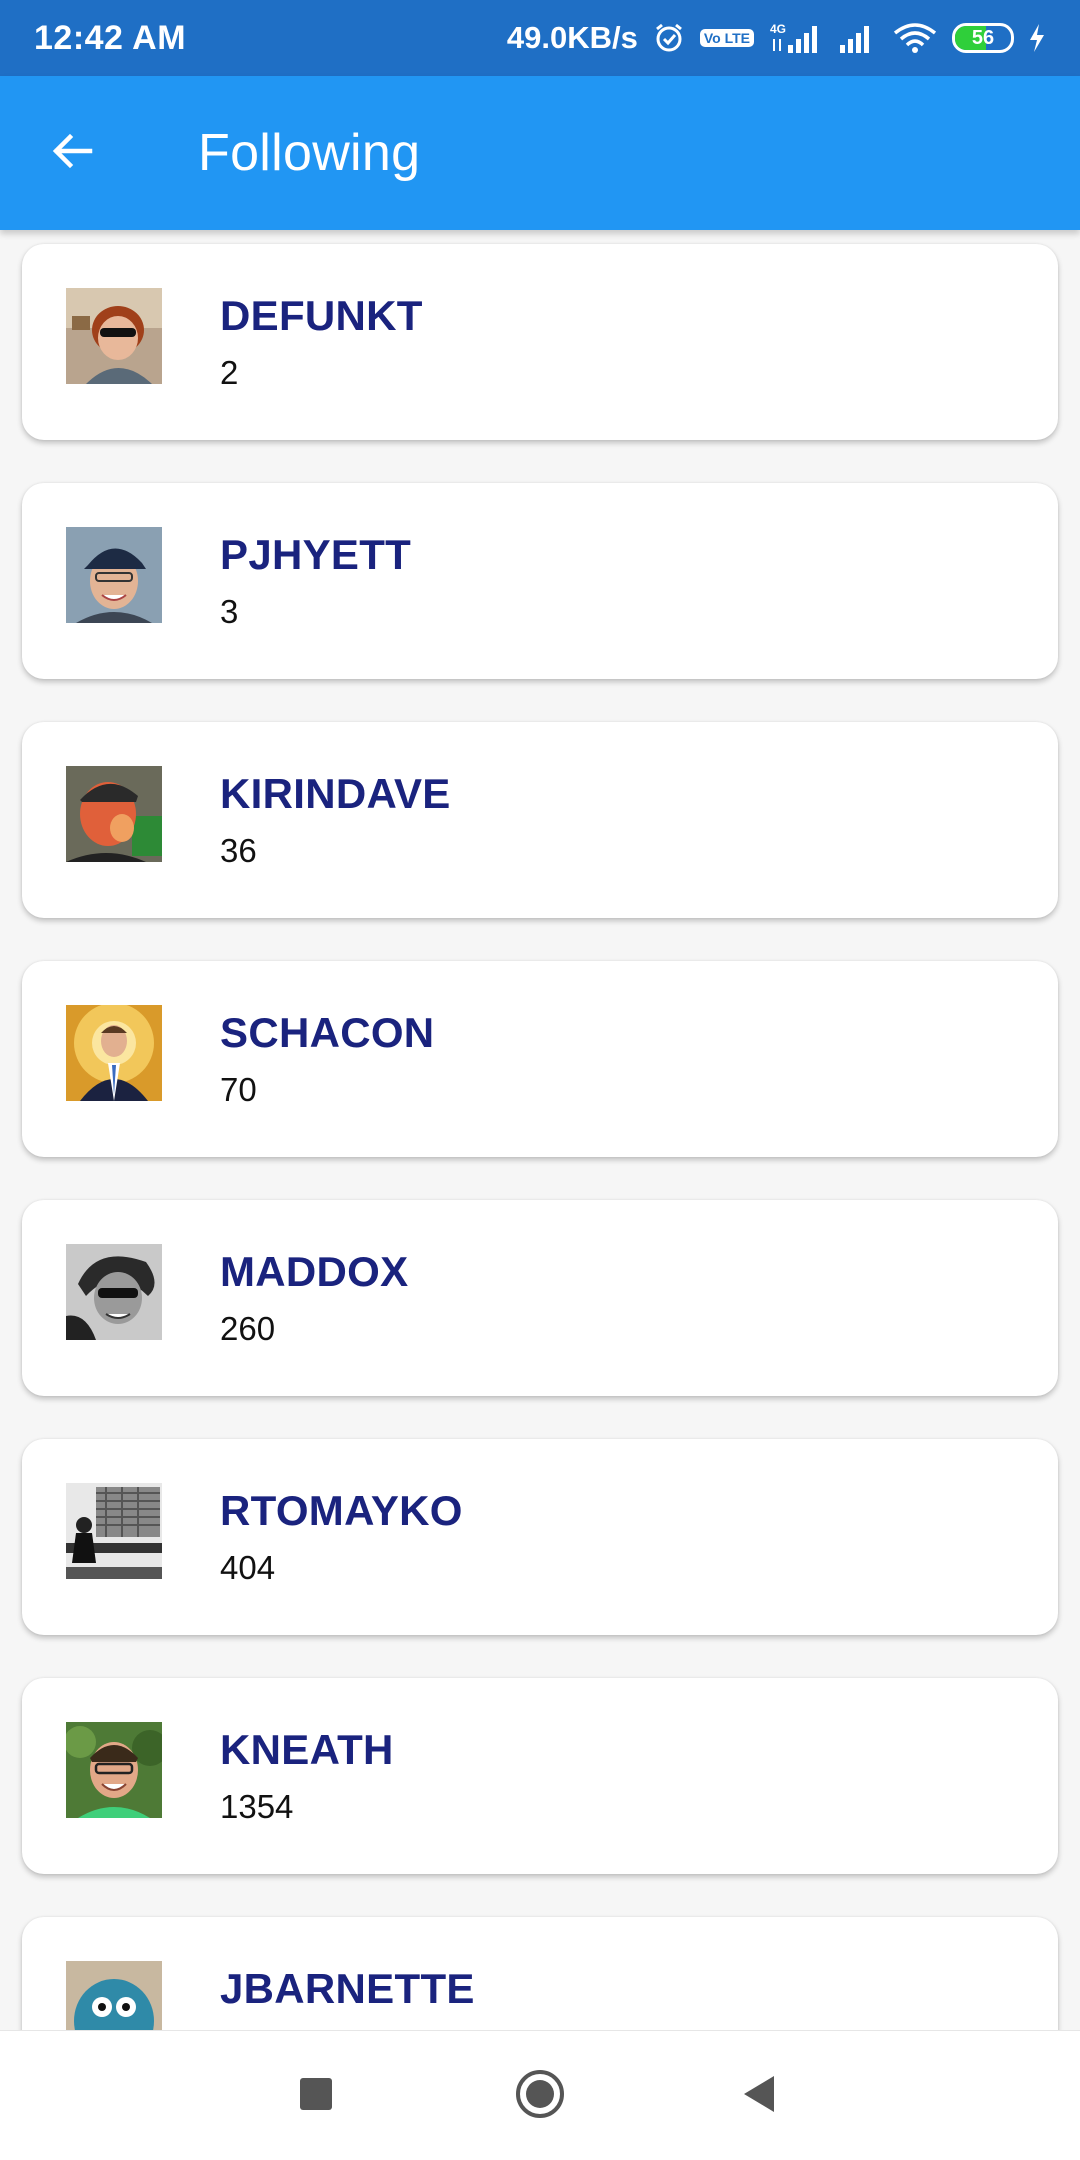 The height and width of the screenshot is (2160, 1080). What do you see at coordinates (307, 1749) in the screenshot?
I see `username: KNEATH` at bounding box center [307, 1749].